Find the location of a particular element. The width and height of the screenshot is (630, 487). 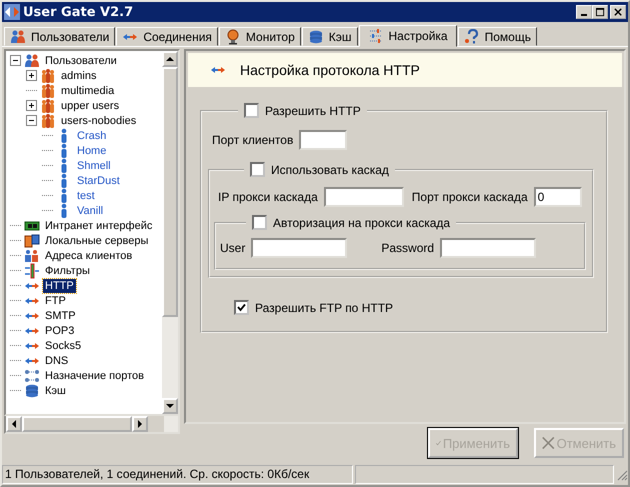

arrows-icon is located at coordinates (12, 12).